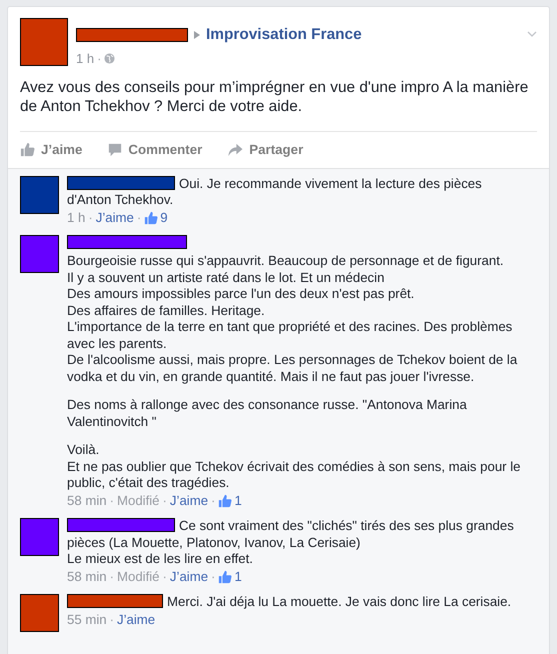 The image size is (557, 654). What do you see at coordinates (197, 34) in the screenshot?
I see `triangle-icon` at bounding box center [197, 34].